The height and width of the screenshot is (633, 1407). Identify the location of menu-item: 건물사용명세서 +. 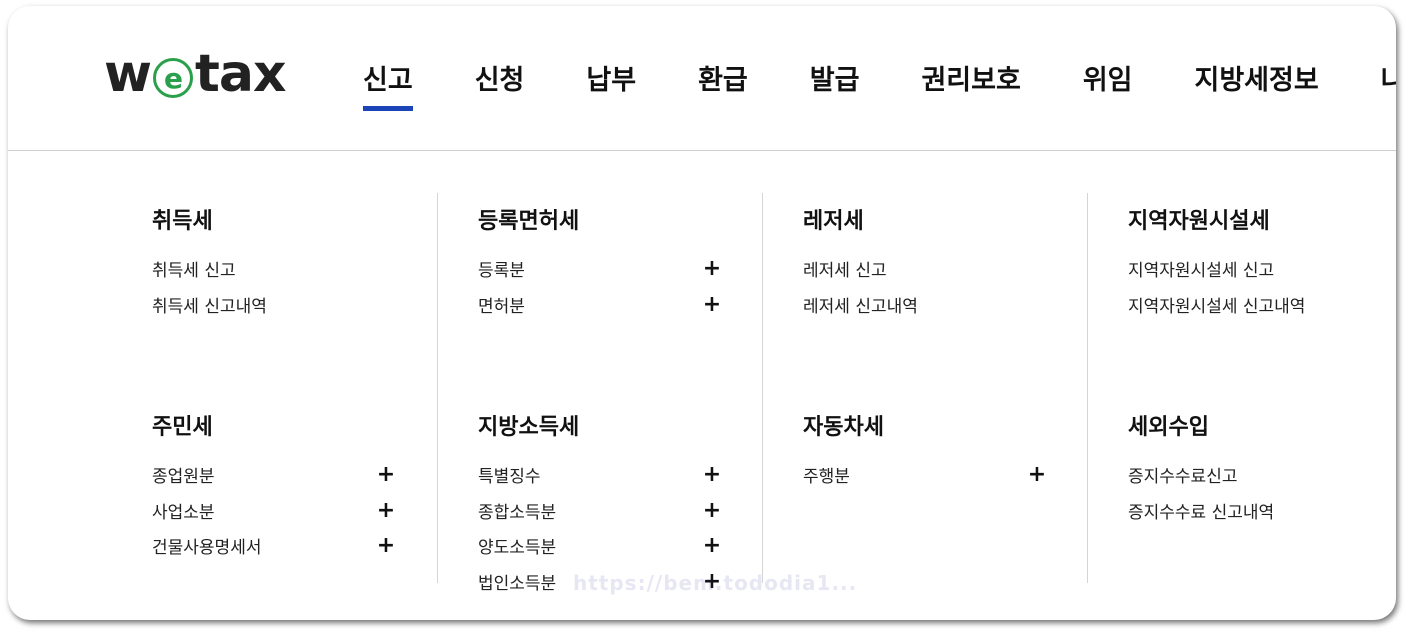
(274, 546).